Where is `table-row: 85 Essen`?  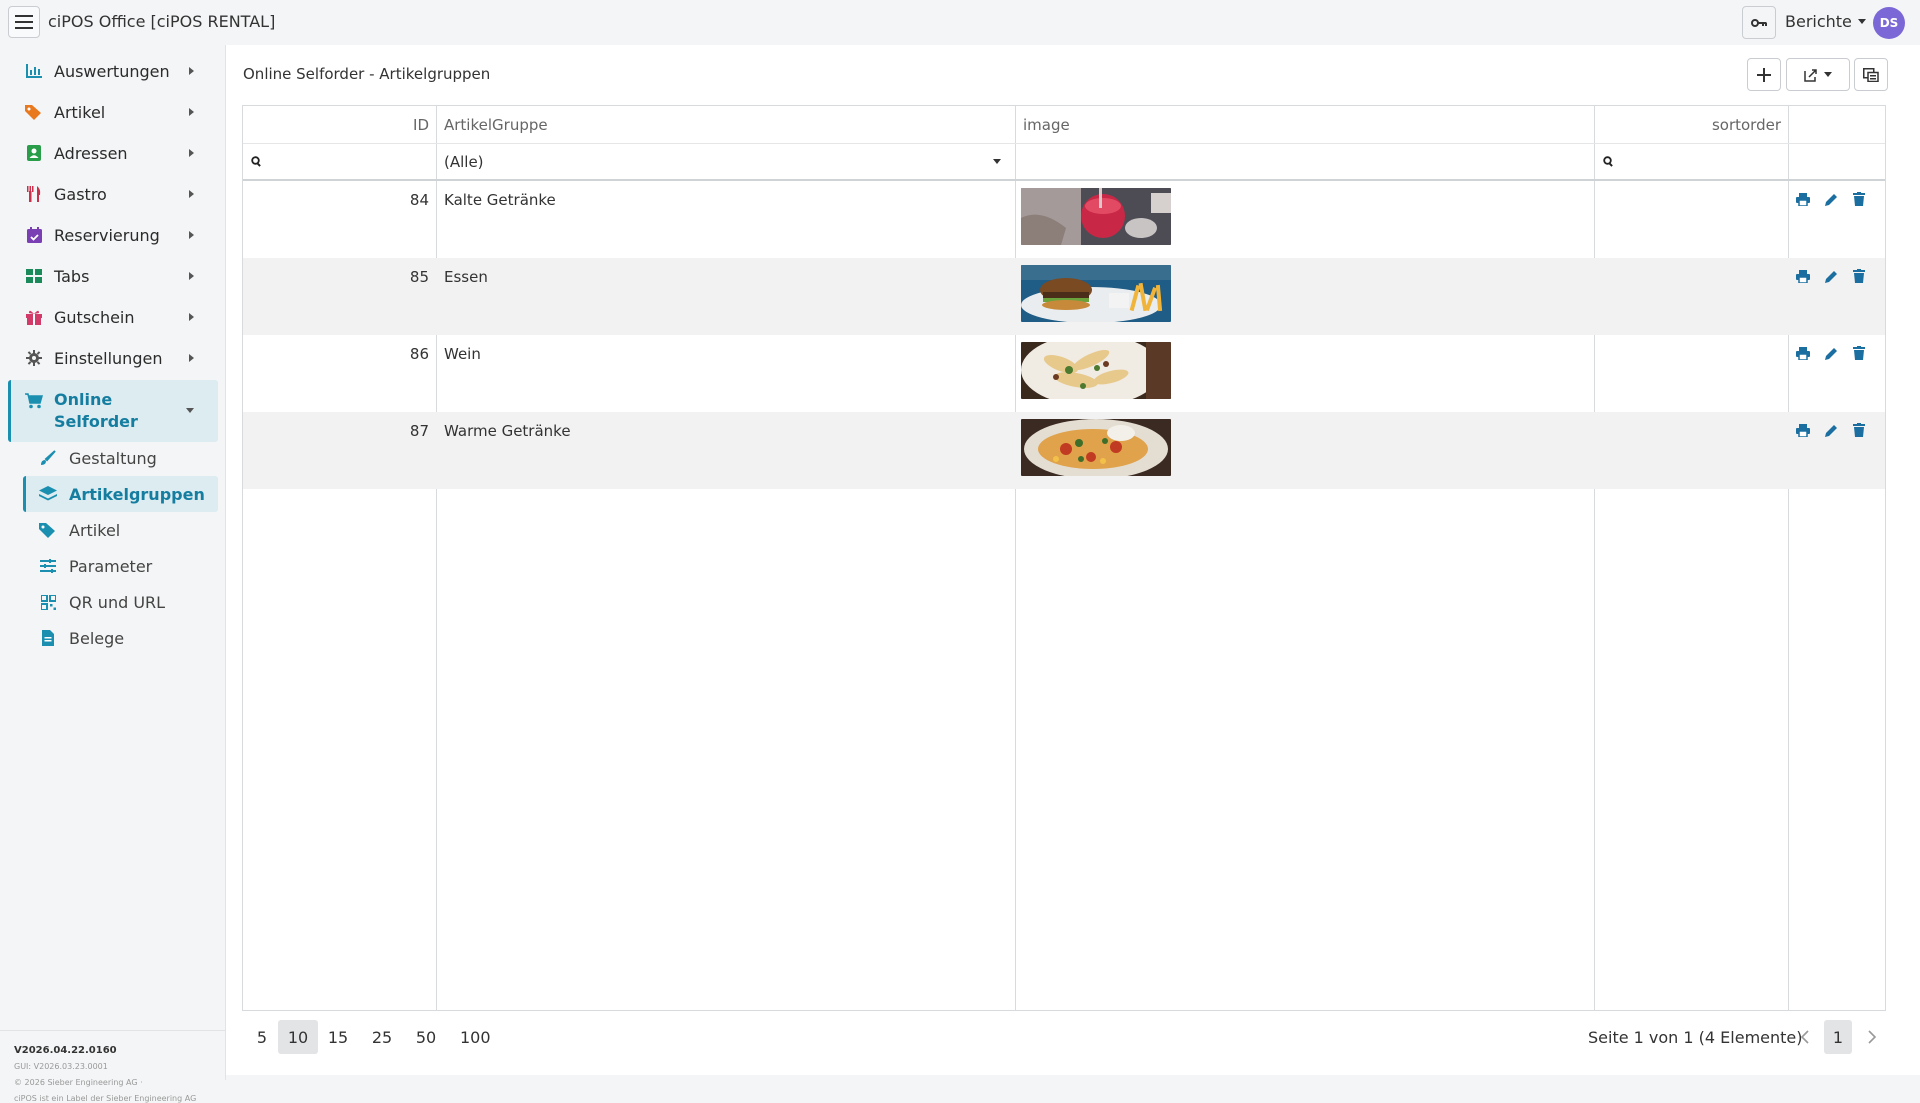
table-row: 85 Essen is located at coordinates (1064, 296).